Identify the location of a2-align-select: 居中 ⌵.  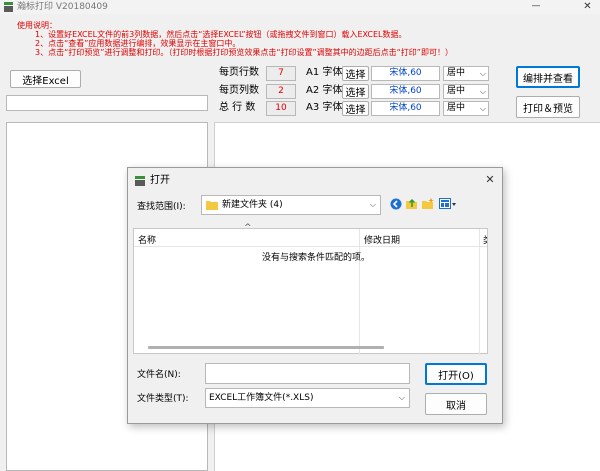
(466, 91).